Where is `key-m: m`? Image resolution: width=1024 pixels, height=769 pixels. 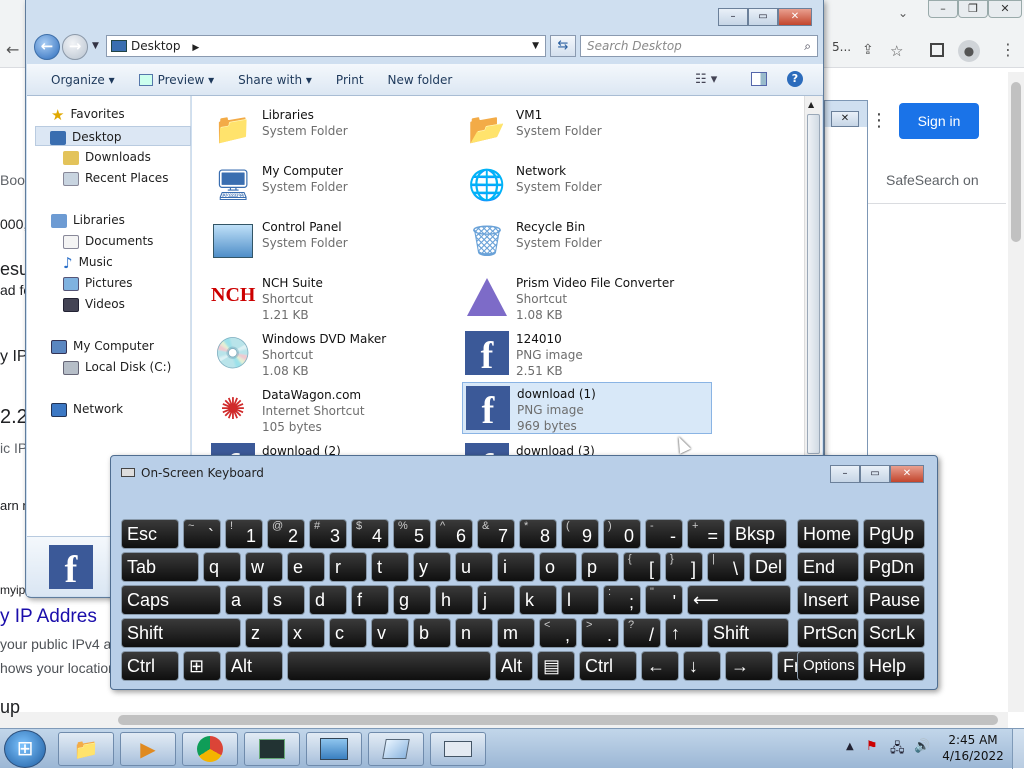 key-m: m is located at coordinates (516, 633).